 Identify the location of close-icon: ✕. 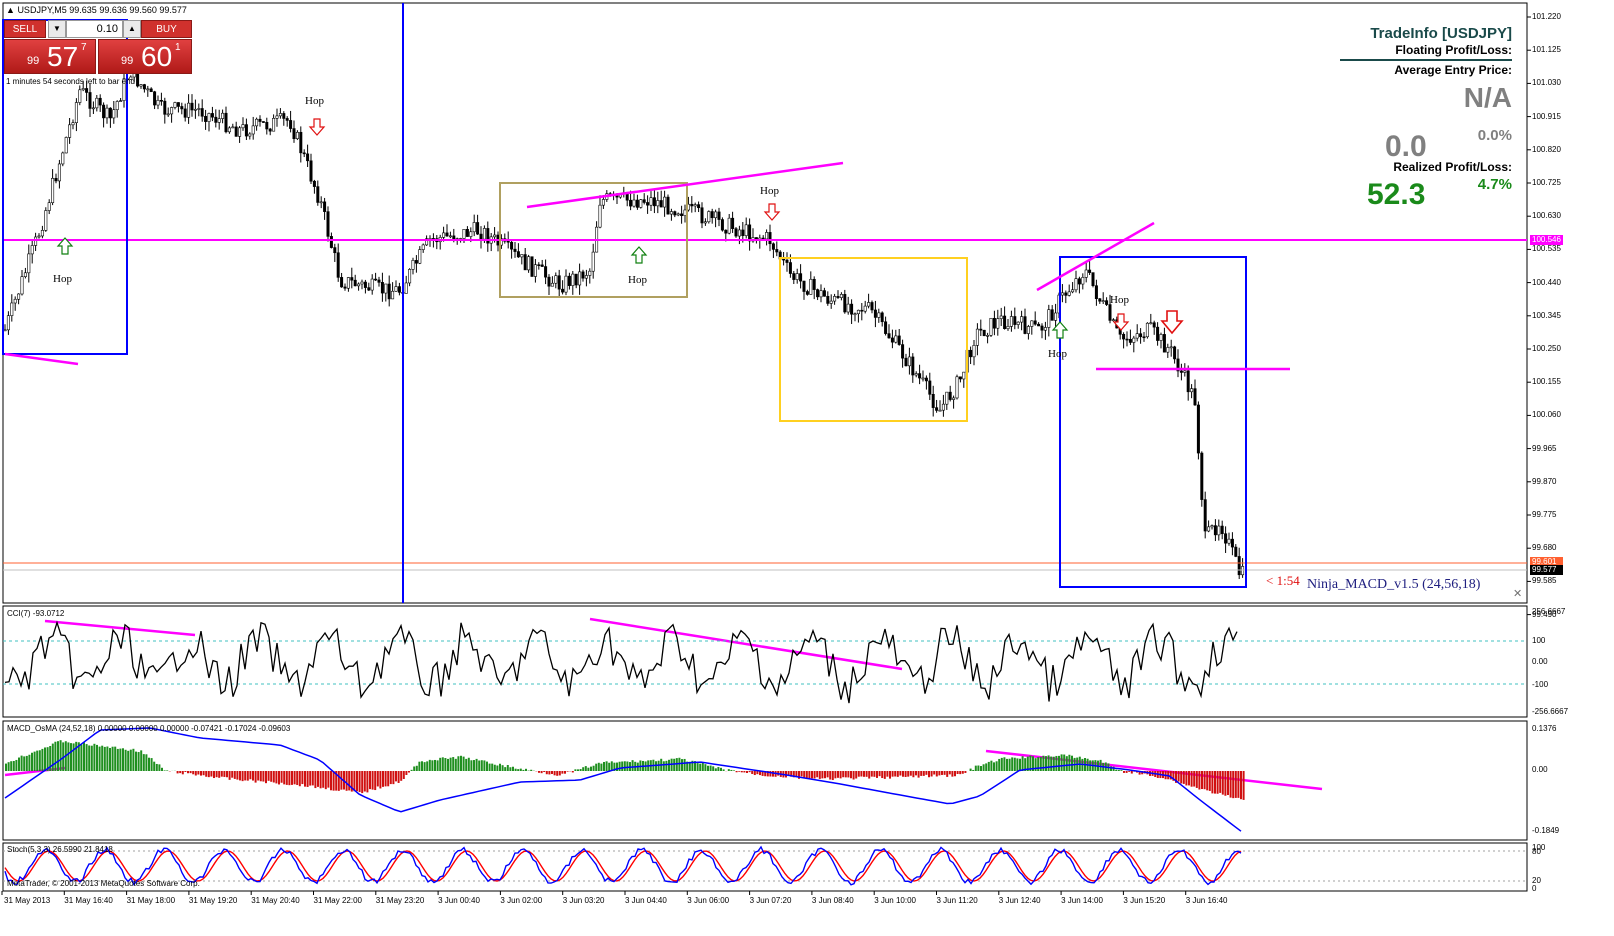
(1517, 593).